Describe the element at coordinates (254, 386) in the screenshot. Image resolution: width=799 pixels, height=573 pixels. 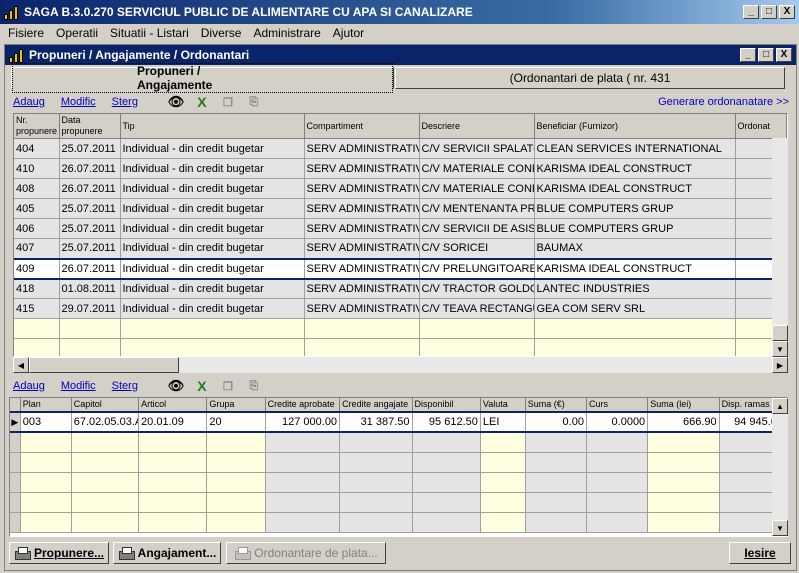
I see `paste-icon-2: ⎘` at that location.